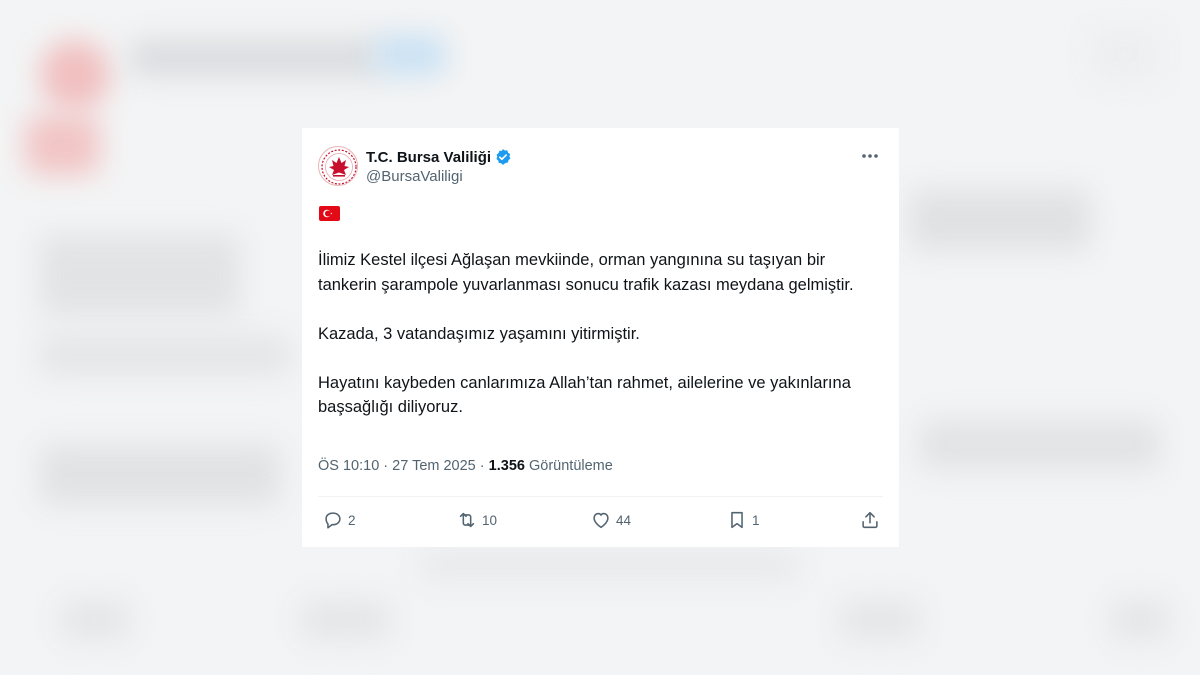 The image size is (1200, 675). What do you see at coordinates (600, 496) in the screenshot?
I see `divider` at bounding box center [600, 496].